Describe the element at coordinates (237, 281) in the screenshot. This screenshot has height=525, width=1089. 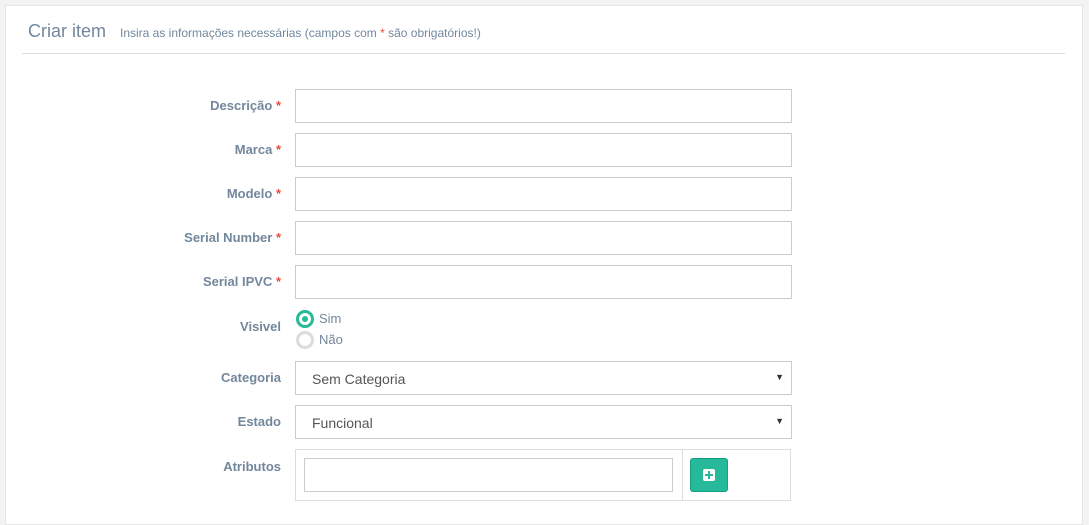
I see `serial-ipvc-label-text: Serial IPVC` at that location.